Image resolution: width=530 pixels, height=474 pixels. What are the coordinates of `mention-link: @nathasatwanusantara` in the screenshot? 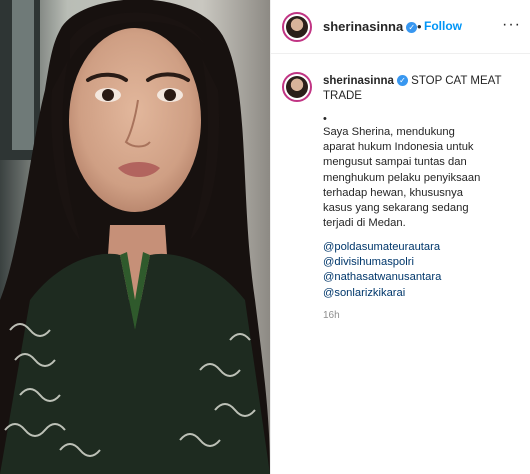 It's located at (418, 277).